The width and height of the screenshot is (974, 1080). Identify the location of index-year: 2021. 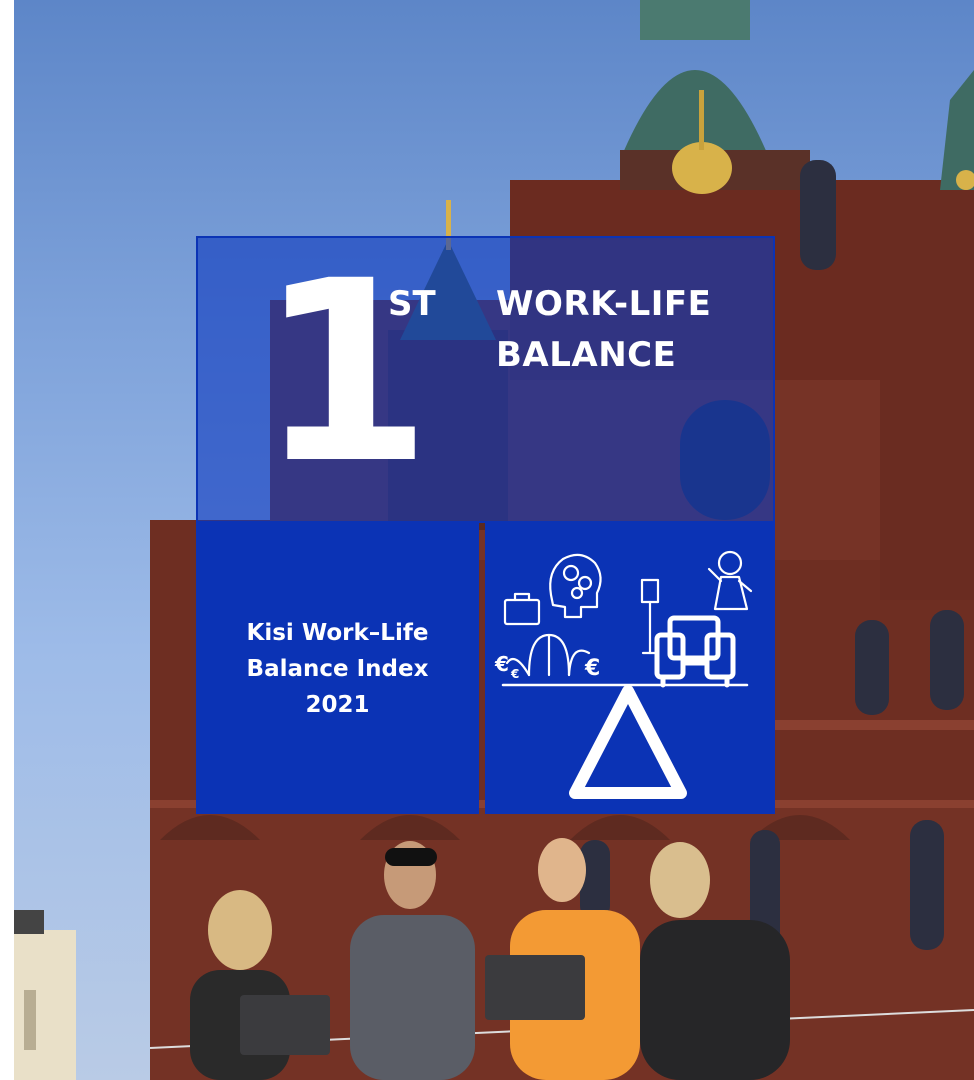
(337, 704).